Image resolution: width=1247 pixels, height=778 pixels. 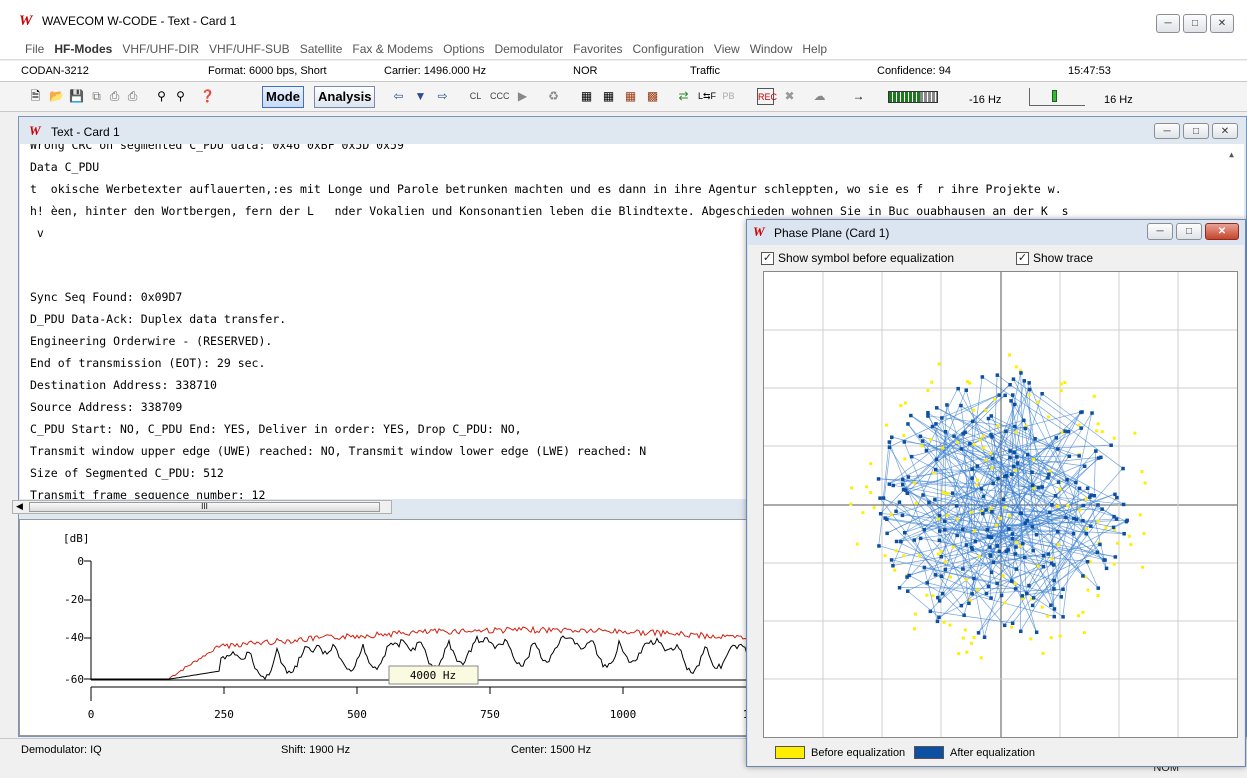 I want to click on clear-icon: CL, so click(x=475, y=96).